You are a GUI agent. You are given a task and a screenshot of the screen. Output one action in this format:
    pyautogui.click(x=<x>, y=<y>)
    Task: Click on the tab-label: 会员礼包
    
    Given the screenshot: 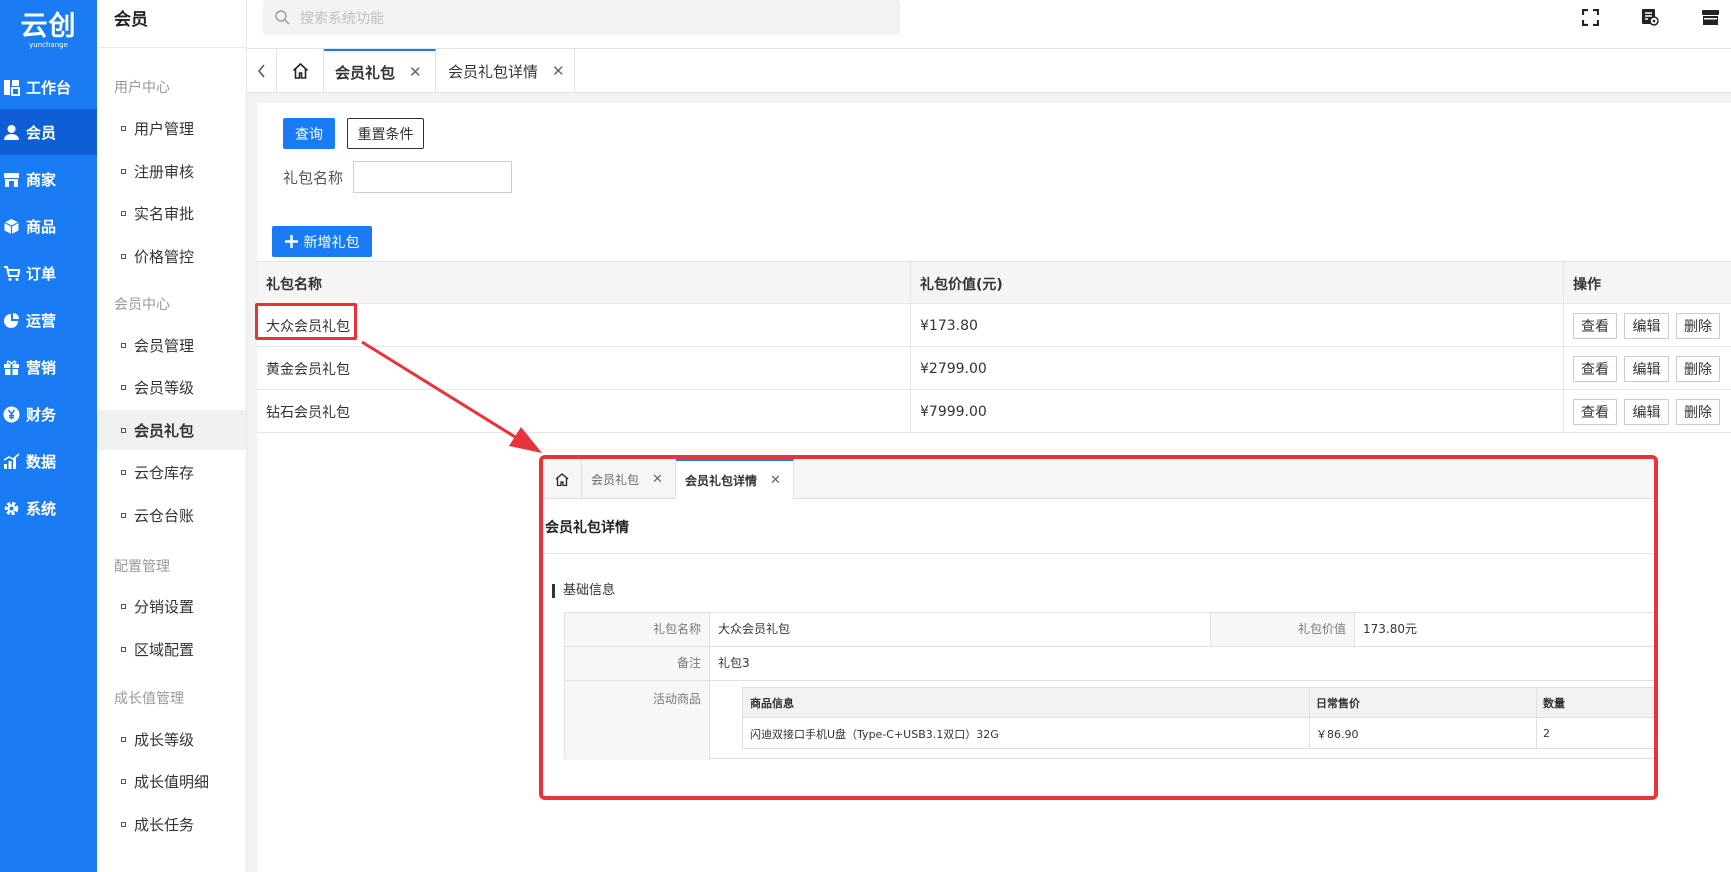 What is the action you would take?
    pyautogui.click(x=615, y=479)
    